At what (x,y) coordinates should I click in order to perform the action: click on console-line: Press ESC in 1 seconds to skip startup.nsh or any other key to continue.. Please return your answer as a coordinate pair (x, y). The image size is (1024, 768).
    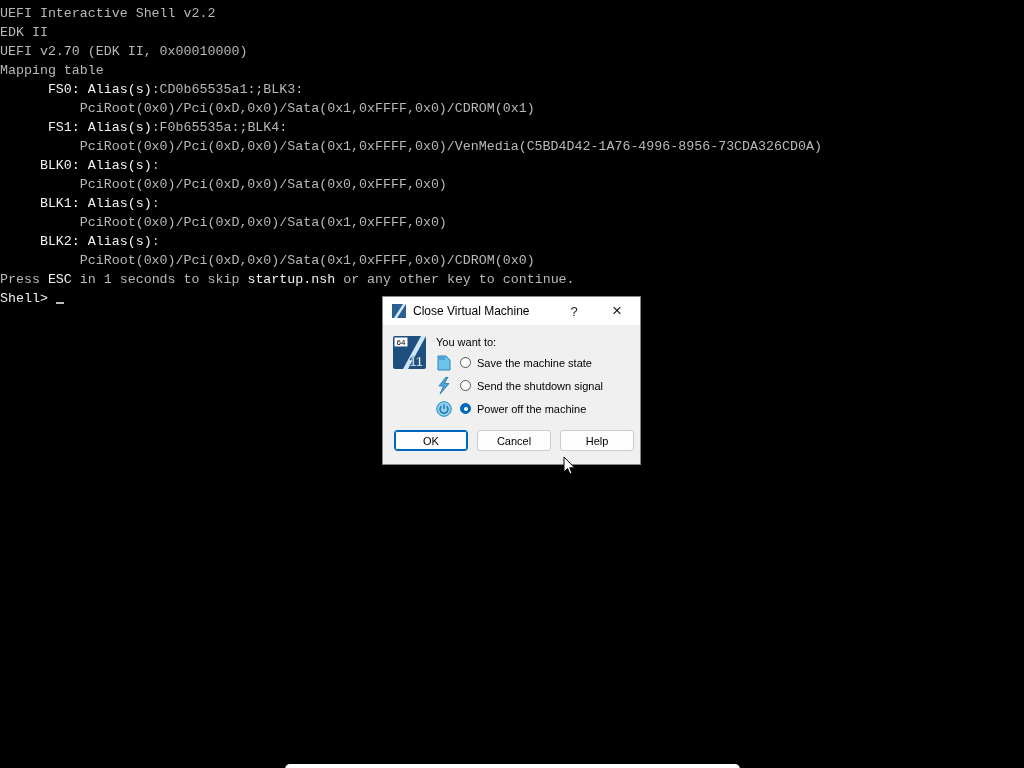
    Looking at the image, I should click on (287, 280).